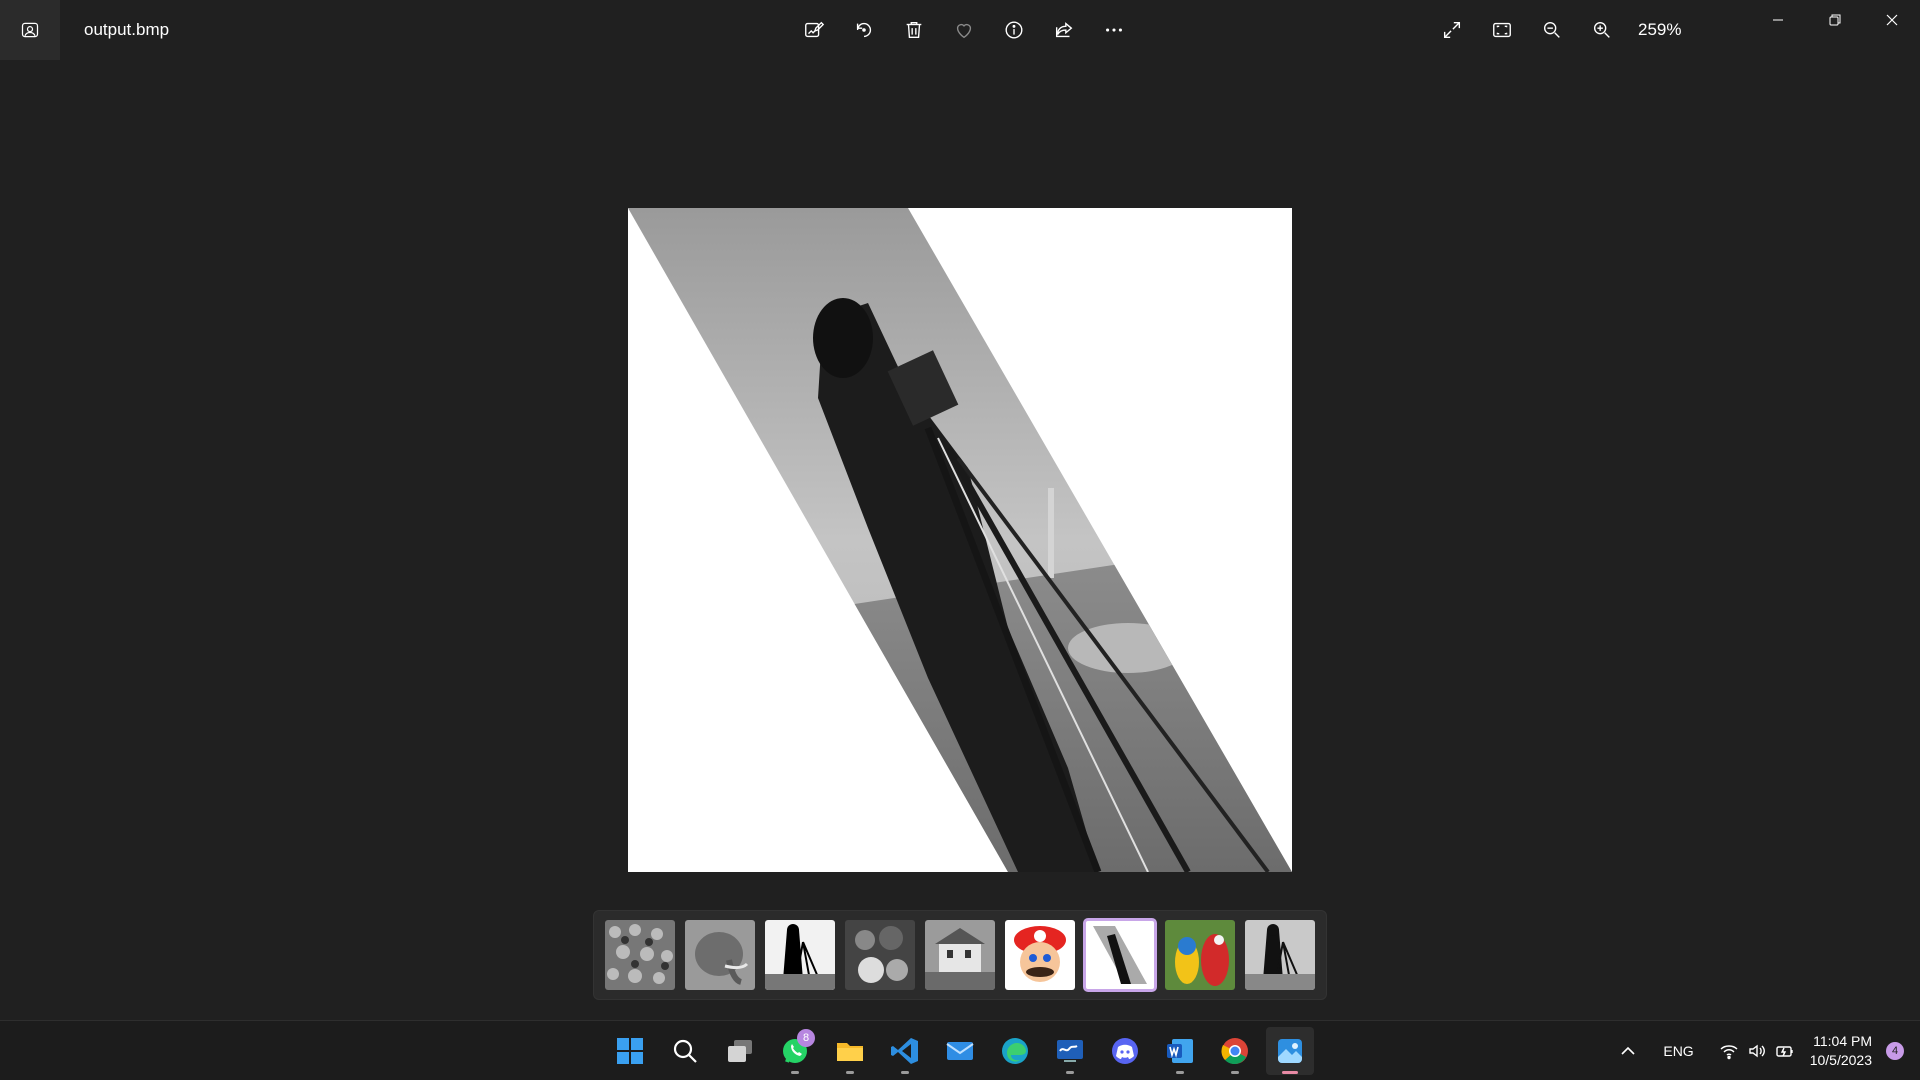  I want to click on close-icon, so click(1891, 20).